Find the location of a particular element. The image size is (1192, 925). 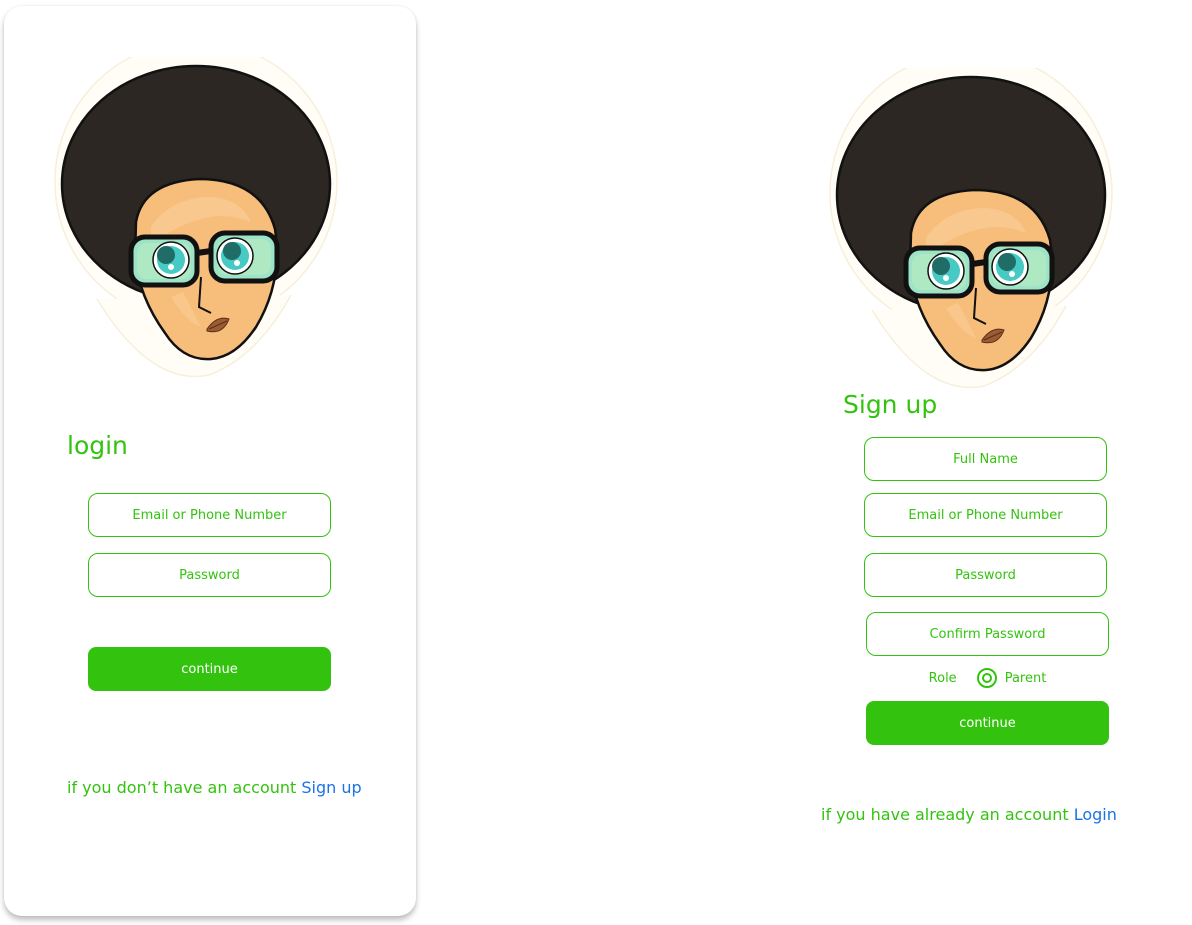

fullname-input is located at coordinates (985, 459).